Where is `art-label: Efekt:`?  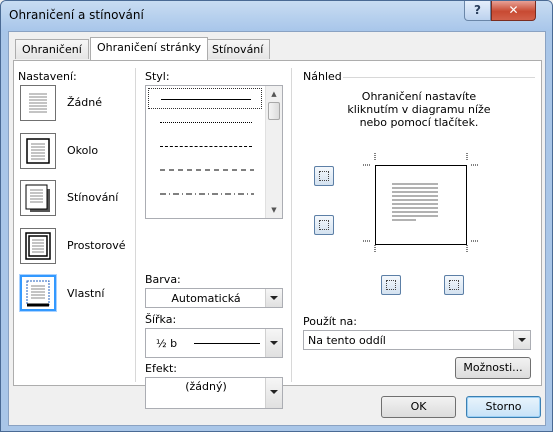 art-label: Efekt: is located at coordinates (161, 368).